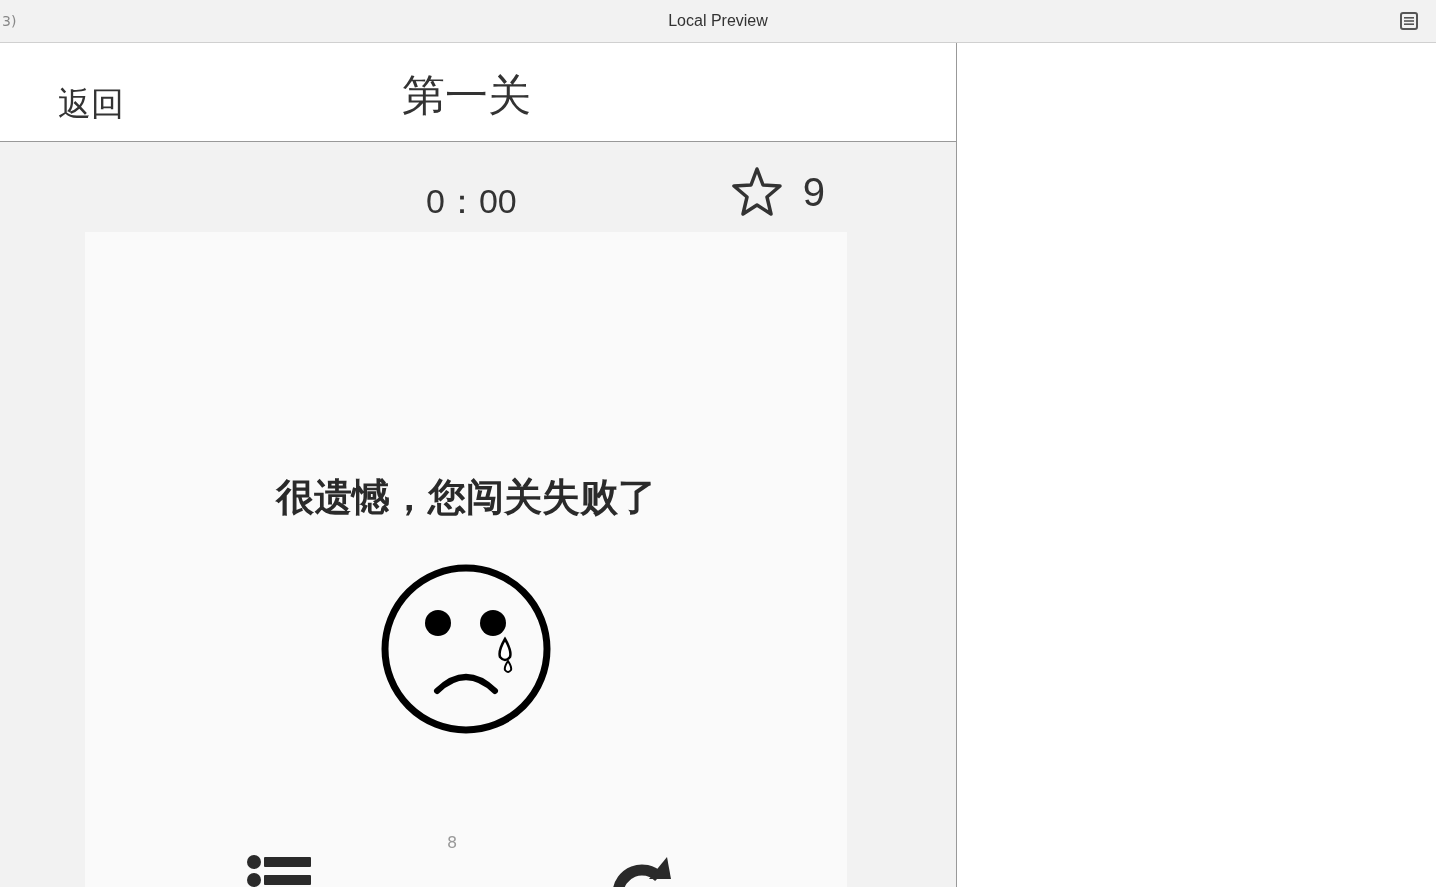 This screenshot has height=887, width=1436. I want to click on back-button: 返回, so click(91, 104).